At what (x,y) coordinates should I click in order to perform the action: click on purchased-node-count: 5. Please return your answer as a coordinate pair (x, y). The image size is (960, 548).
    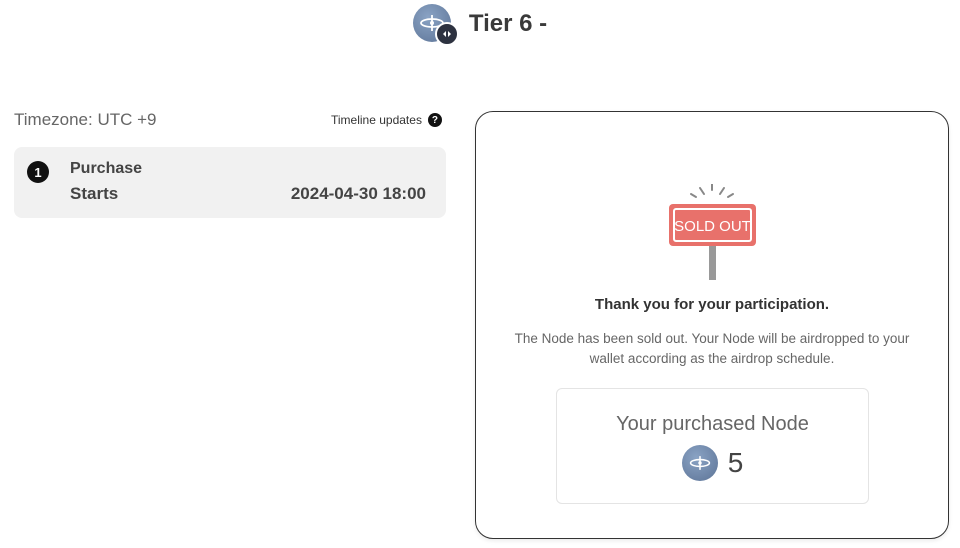
    Looking at the image, I should click on (735, 462).